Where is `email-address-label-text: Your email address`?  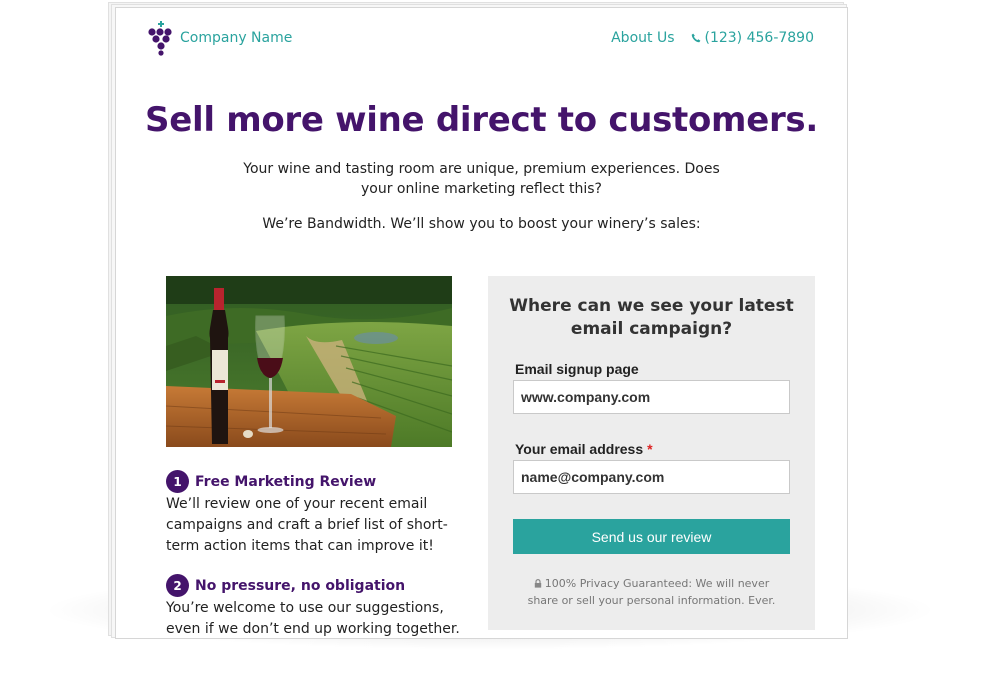 email-address-label-text: Your email address is located at coordinates (579, 449).